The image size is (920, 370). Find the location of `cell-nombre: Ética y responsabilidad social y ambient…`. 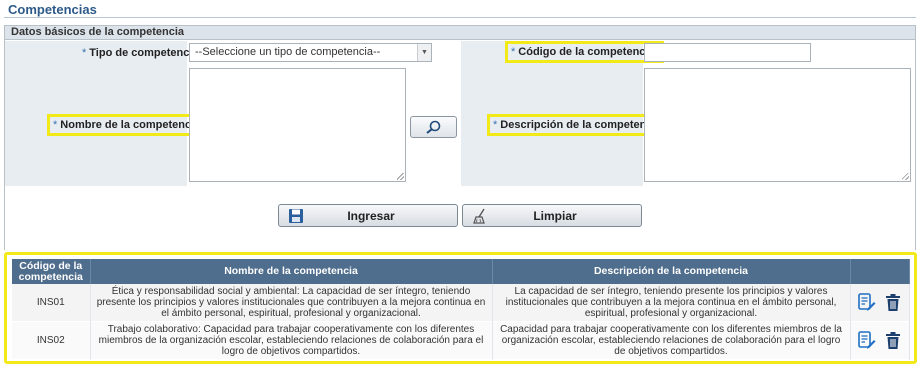

cell-nombre: Ética y responsabilidad social y ambient… is located at coordinates (291, 303).